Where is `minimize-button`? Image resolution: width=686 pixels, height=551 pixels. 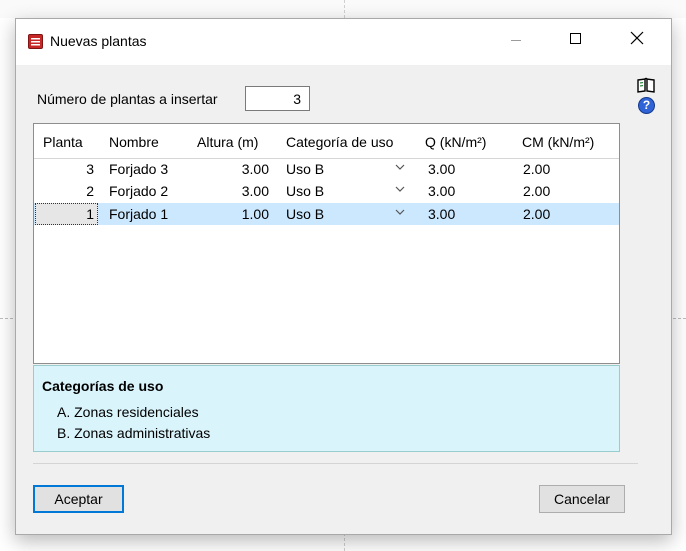
minimize-button is located at coordinates (516, 39).